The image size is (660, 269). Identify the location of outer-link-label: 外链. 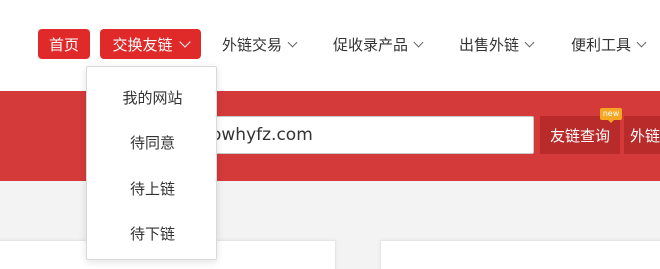
(645, 135).